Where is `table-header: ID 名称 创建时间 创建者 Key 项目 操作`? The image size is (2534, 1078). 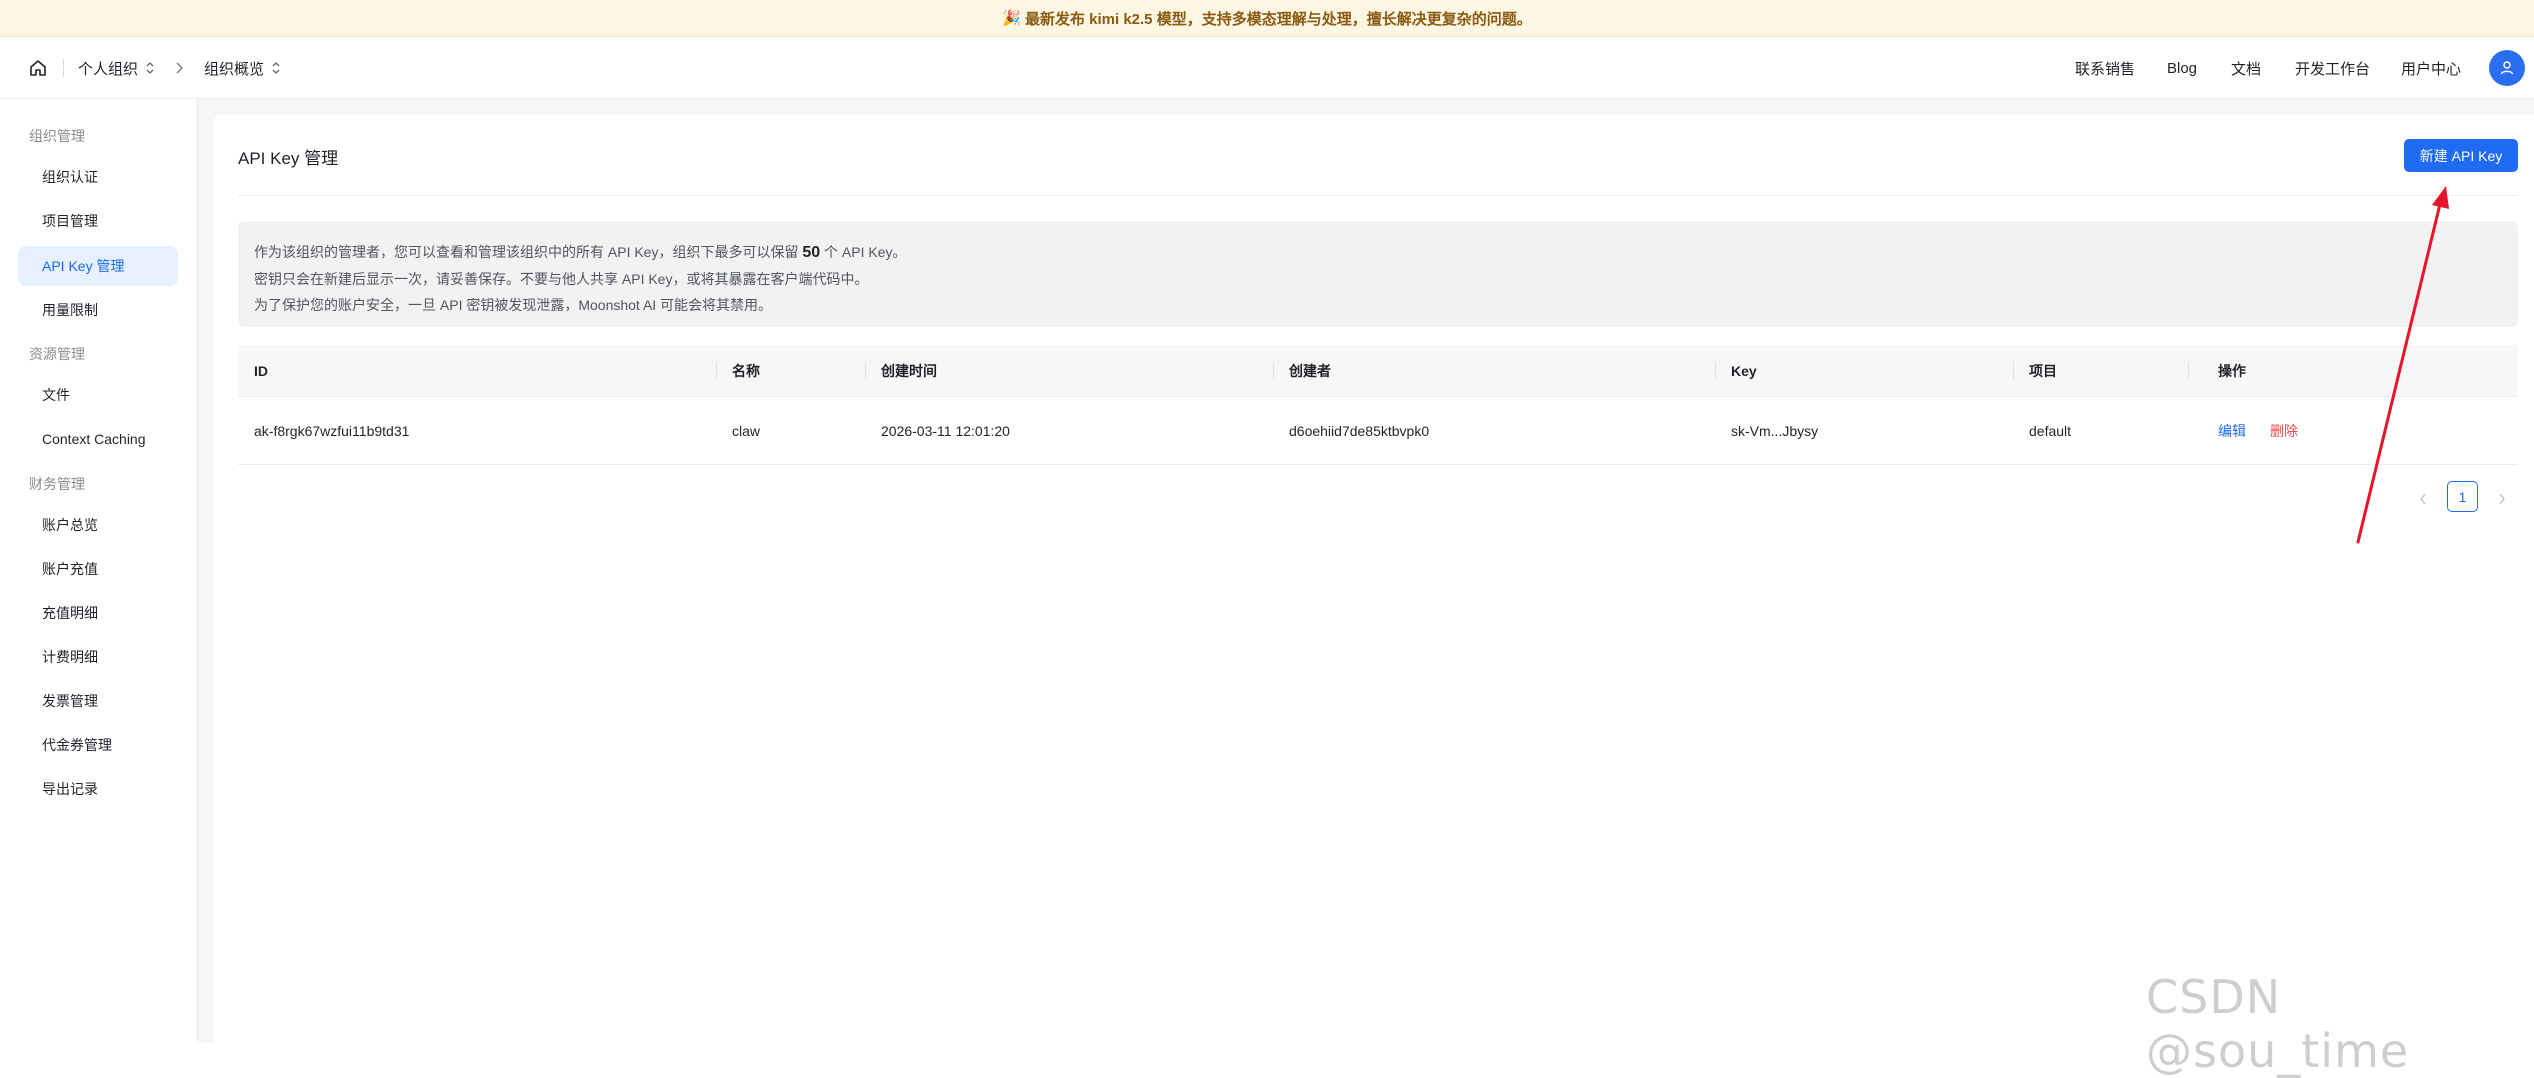 table-header: ID 名称 创建时间 创建者 Key 项目 操作 is located at coordinates (1378, 371).